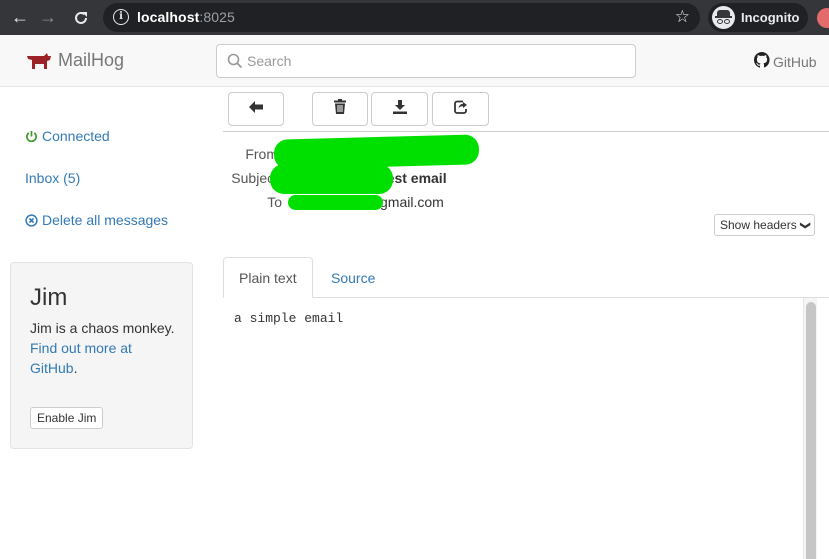 This screenshot has height=559, width=829. I want to click on search-icon, so click(235, 63).